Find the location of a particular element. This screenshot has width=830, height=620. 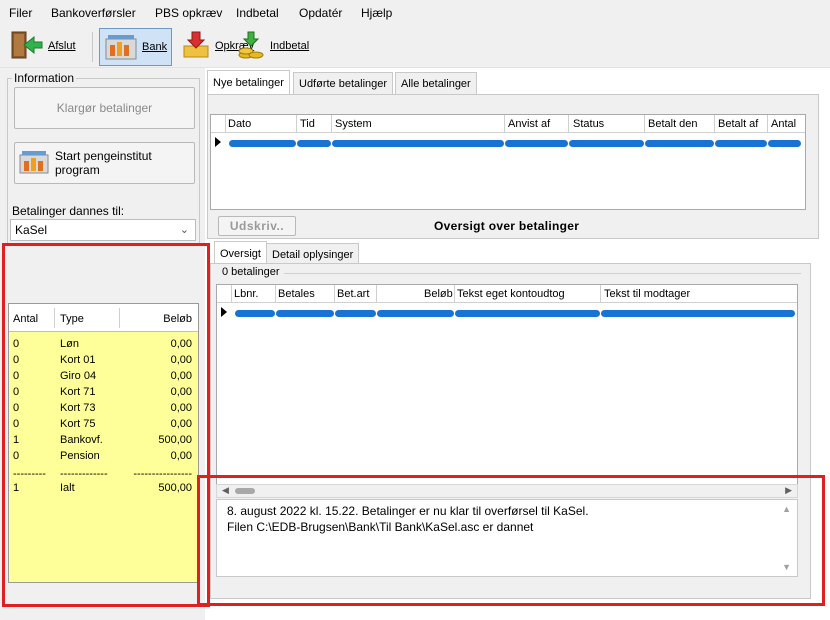

exit-label: Afslut is located at coordinates (62, 46).